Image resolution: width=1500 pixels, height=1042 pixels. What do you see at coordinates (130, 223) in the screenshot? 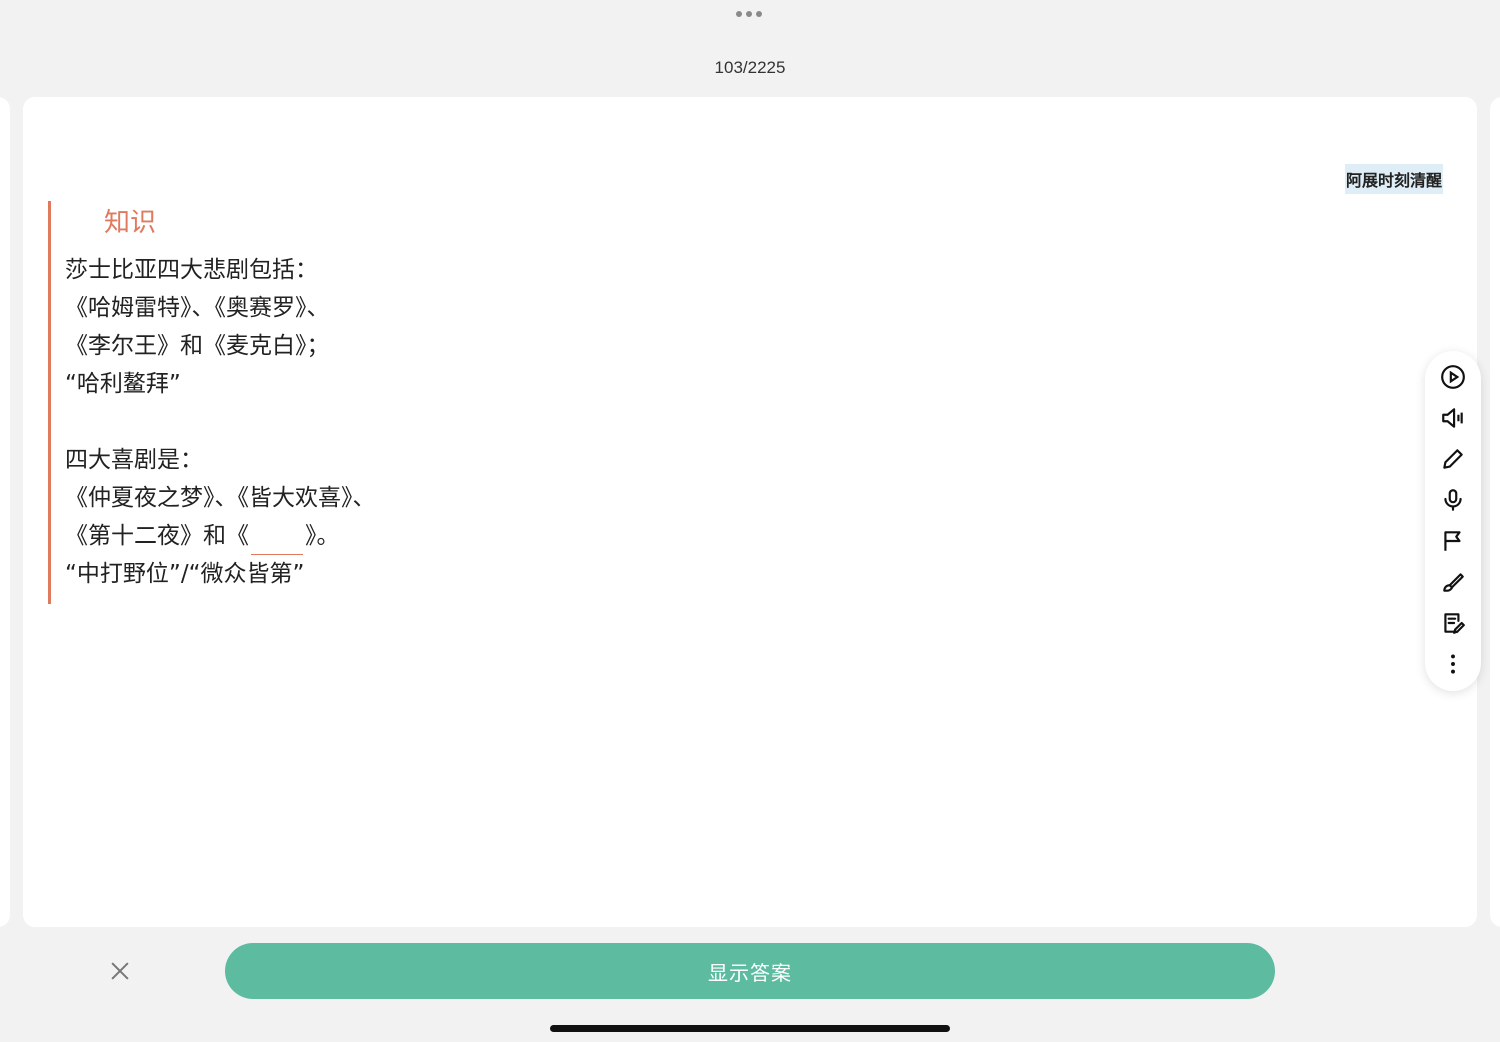
I see `section-title: 知识` at bounding box center [130, 223].